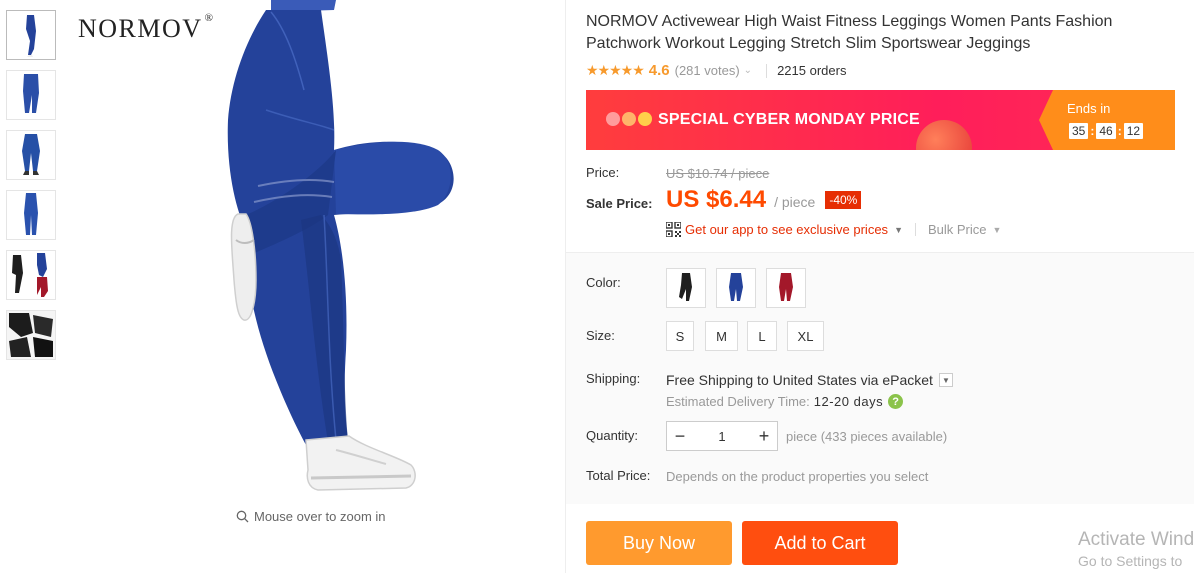 This screenshot has height=573, width=1194. What do you see at coordinates (615, 70) in the screenshot?
I see `star-rating-icon: ★★★★★` at bounding box center [615, 70].